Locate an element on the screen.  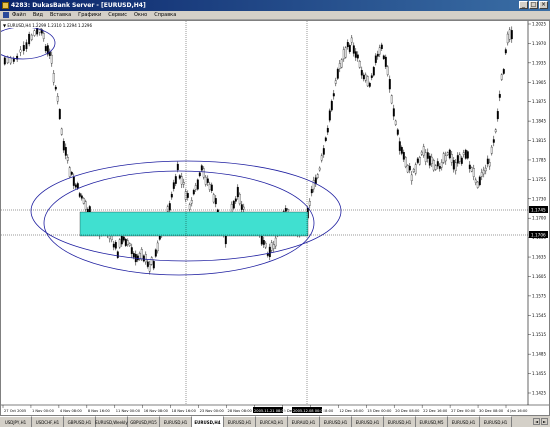
chart-tab: EURUSD,M5 is located at coordinates (432, 421).